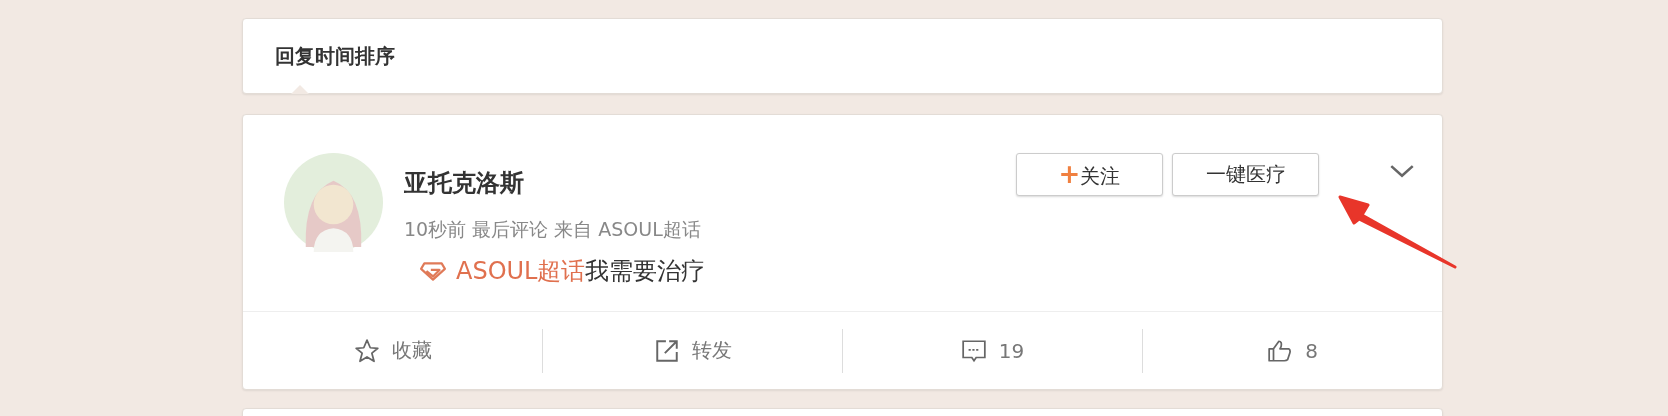  I want to click on thumbs-up-icon, so click(1280, 350).